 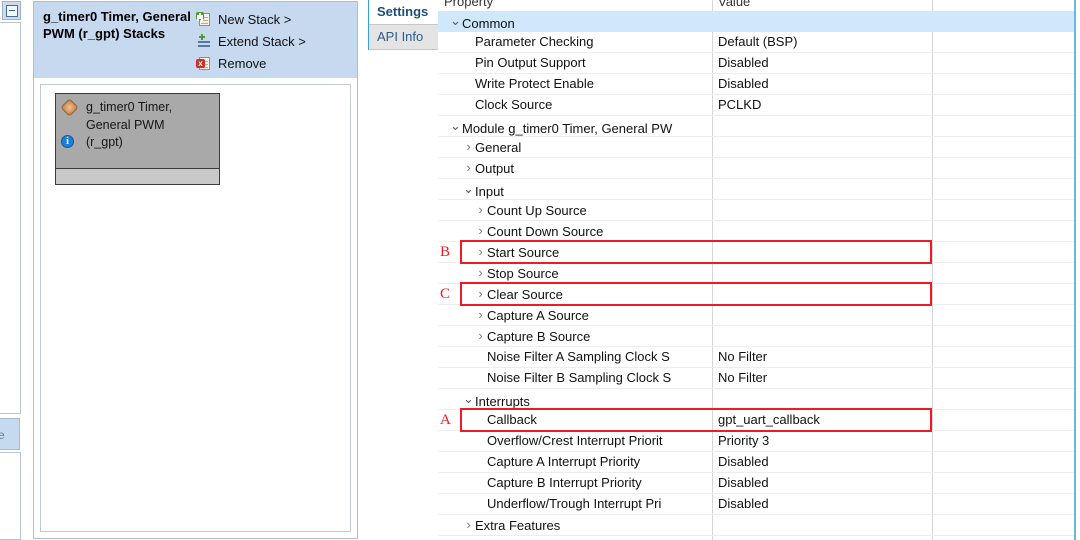 What do you see at coordinates (403, 37) in the screenshot?
I see `tab-api-info: API Info` at bounding box center [403, 37].